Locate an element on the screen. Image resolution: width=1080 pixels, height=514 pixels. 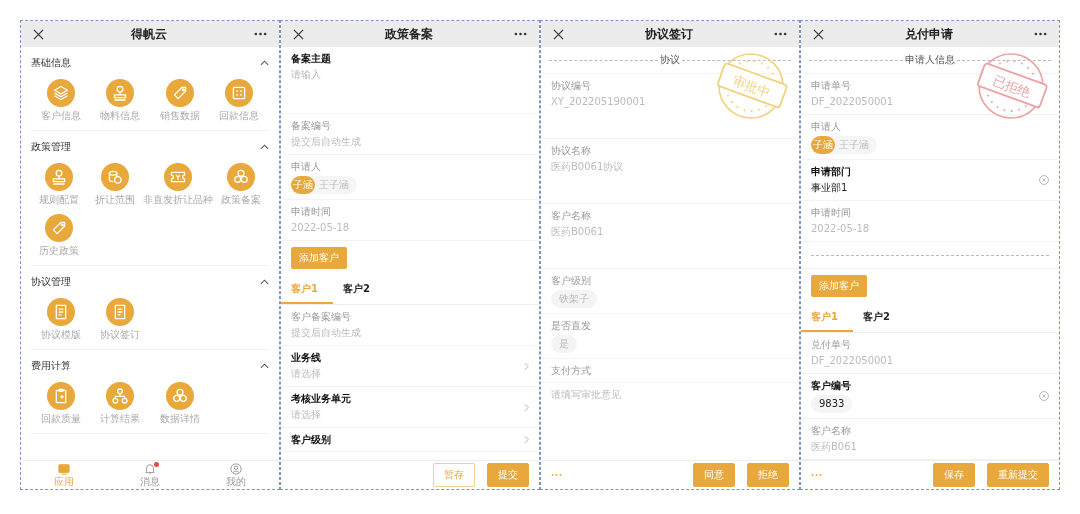
tab-bar-item: 消息 is located at coordinates (150, 475).